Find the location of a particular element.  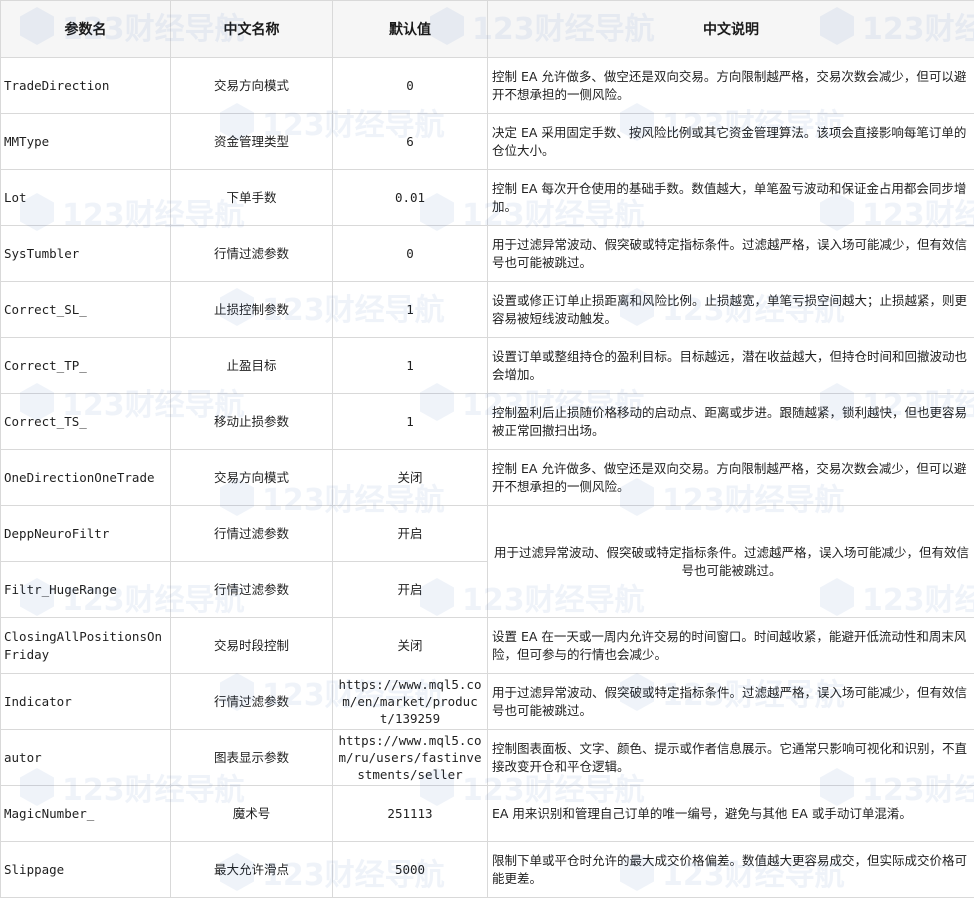

table-header: 参数名 中文名称 默认值 中文说明 is located at coordinates (487, 29).